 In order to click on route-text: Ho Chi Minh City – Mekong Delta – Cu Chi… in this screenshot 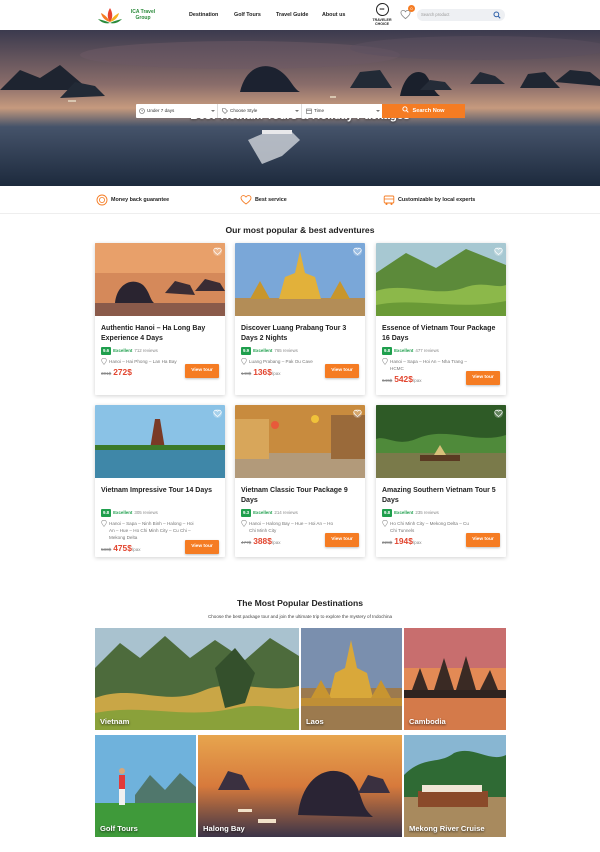, I will do `click(429, 527)`.